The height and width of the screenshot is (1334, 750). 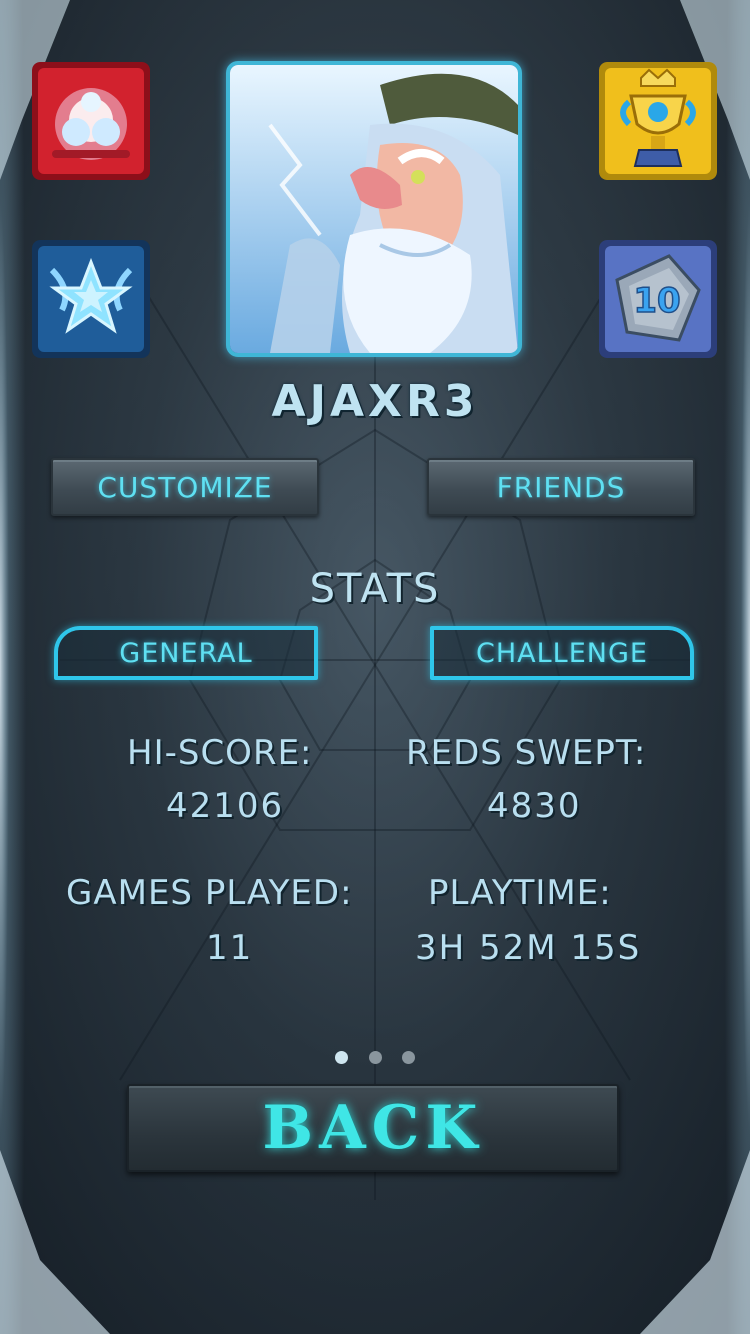 I want to click on tab-challenge: CHALLENGE, so click(x=562, y=653).